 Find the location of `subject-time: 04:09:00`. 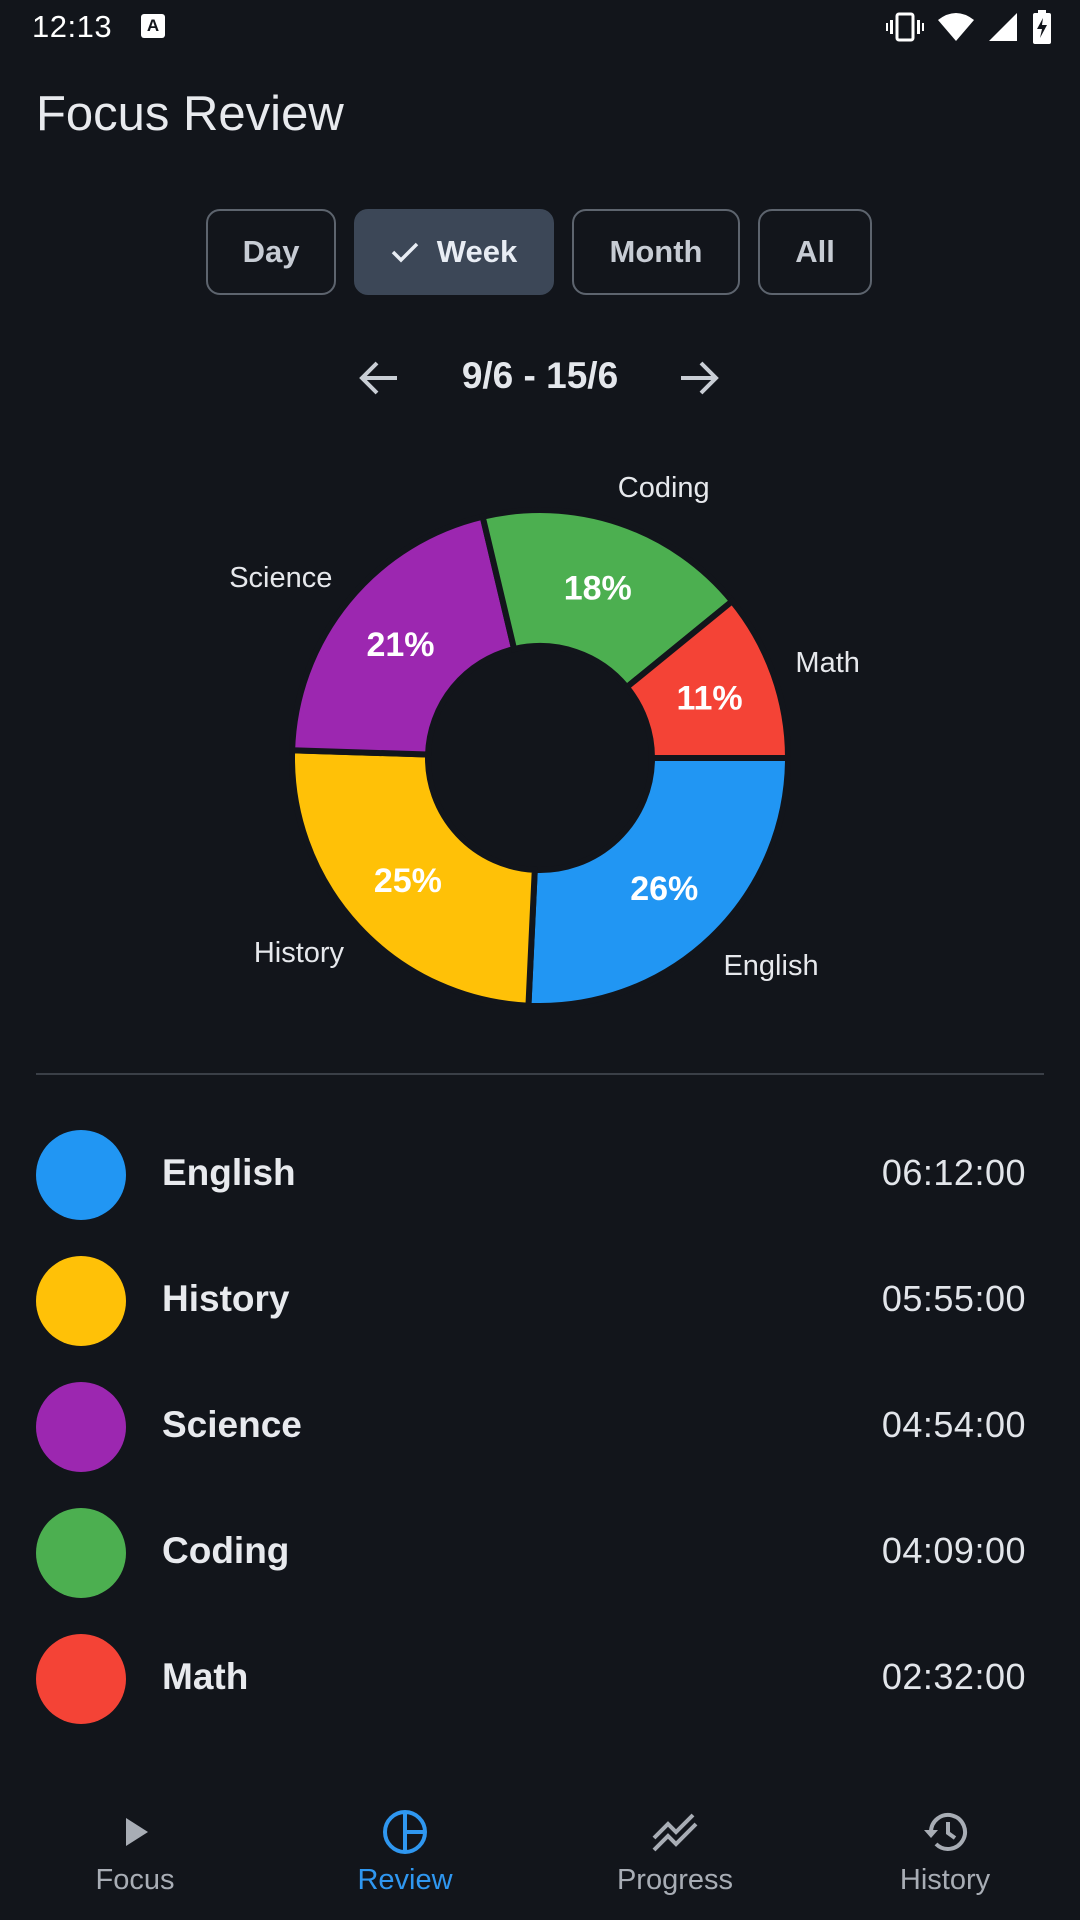

subject-time: 04:09:00 is located at coordinates (953, 1550).